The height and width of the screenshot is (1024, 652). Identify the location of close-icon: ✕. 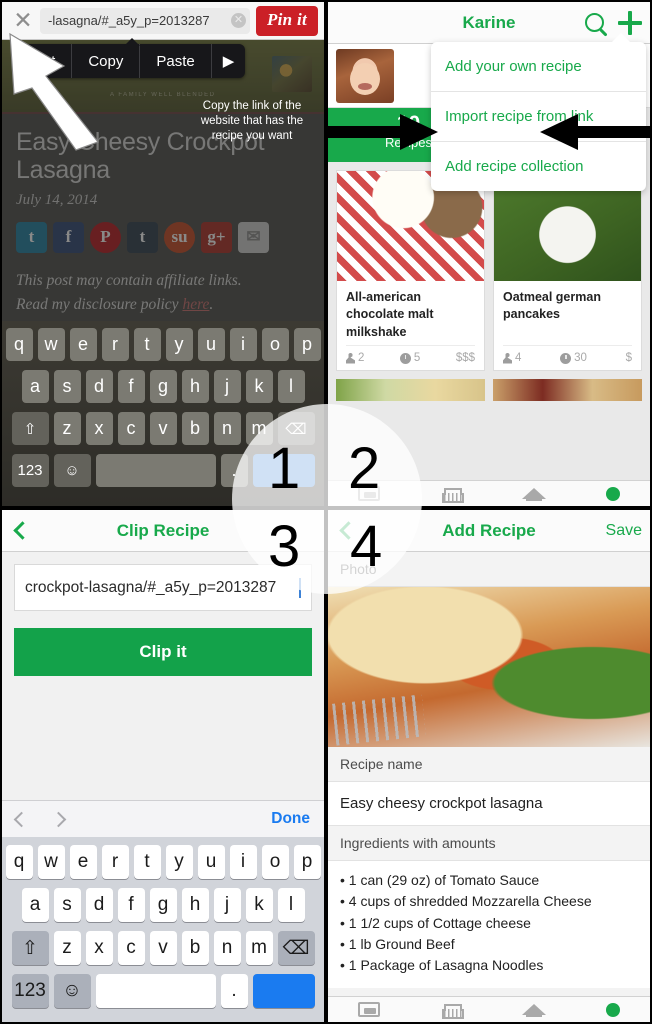
(23, 20).